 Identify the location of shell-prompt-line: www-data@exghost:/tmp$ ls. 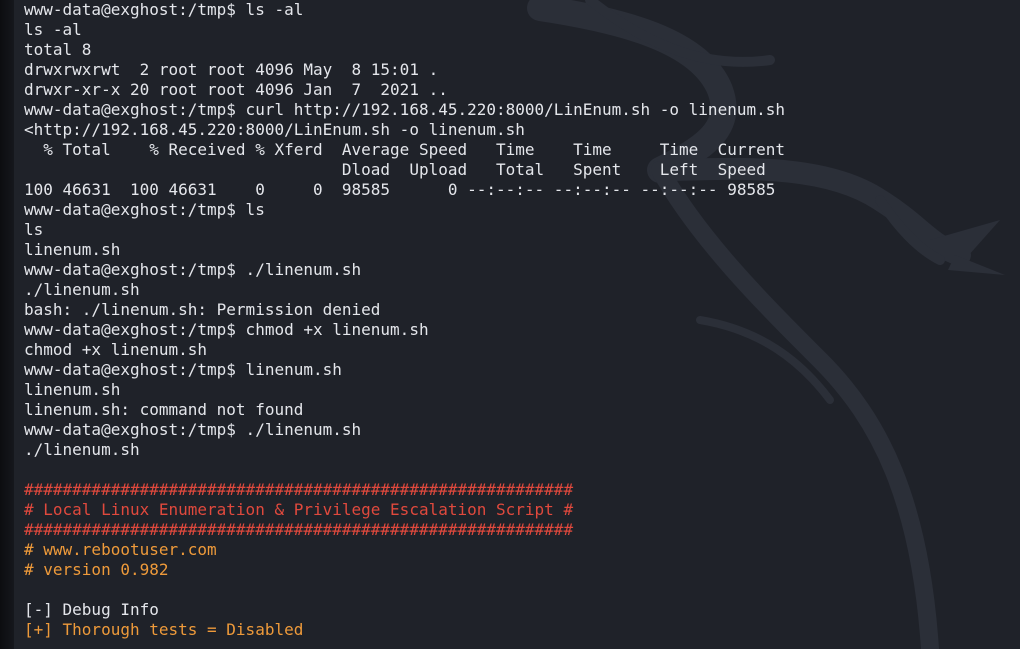
(144, 209).